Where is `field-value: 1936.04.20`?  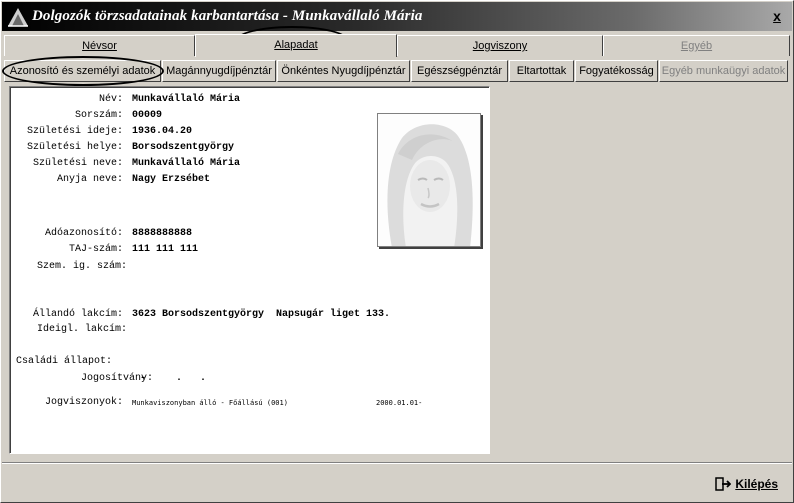 field-value: 1936.04.20 is located at coordinates (162, 131).